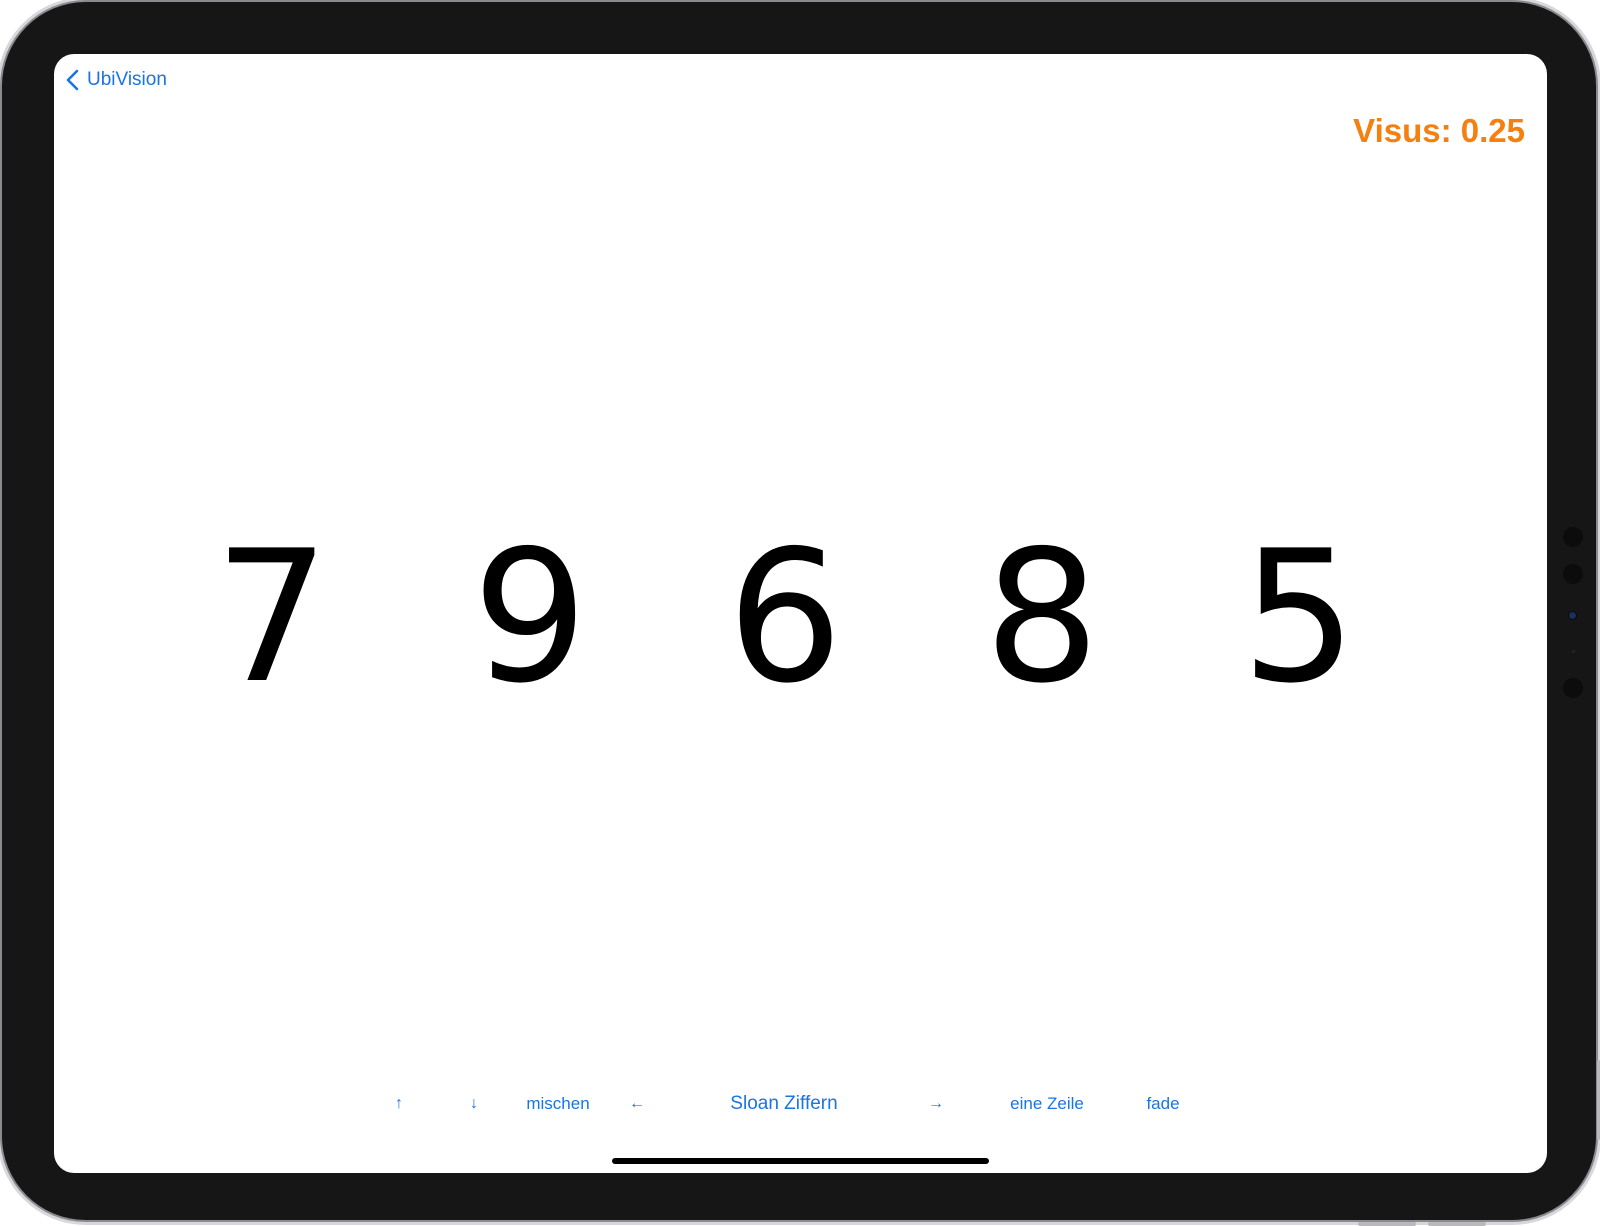 Image resolution: width=1600 pixels, height=1226 pixels. What do you see at coordinates (800, 1161) in the screenshot?
I see `home-indicator` at bounding box center [800, 1161].